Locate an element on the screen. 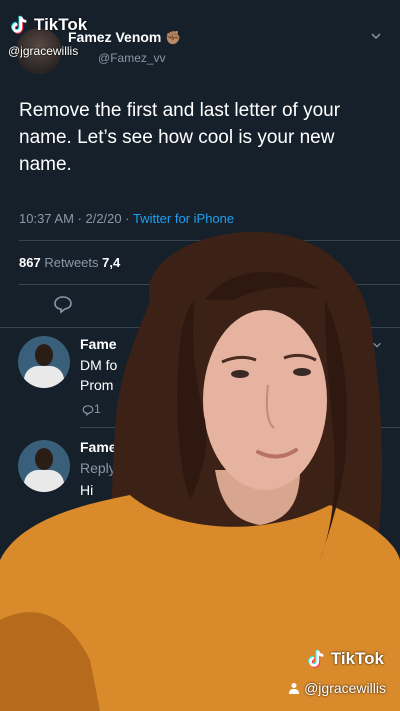 This screenshot has height=711, width=400. tweet-meta: 10:37 AM · 2/2/20 · Twitter for iPhone is located at coordinates (126, 218).